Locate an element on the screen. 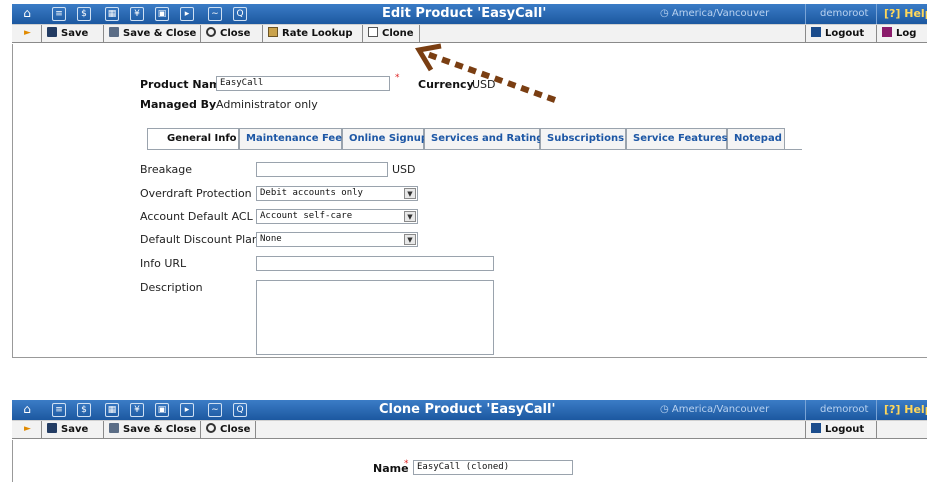 The height and width of the screenshot is (482, 927). managed-by-value: Administrator only is located at coordinates (267, 104).